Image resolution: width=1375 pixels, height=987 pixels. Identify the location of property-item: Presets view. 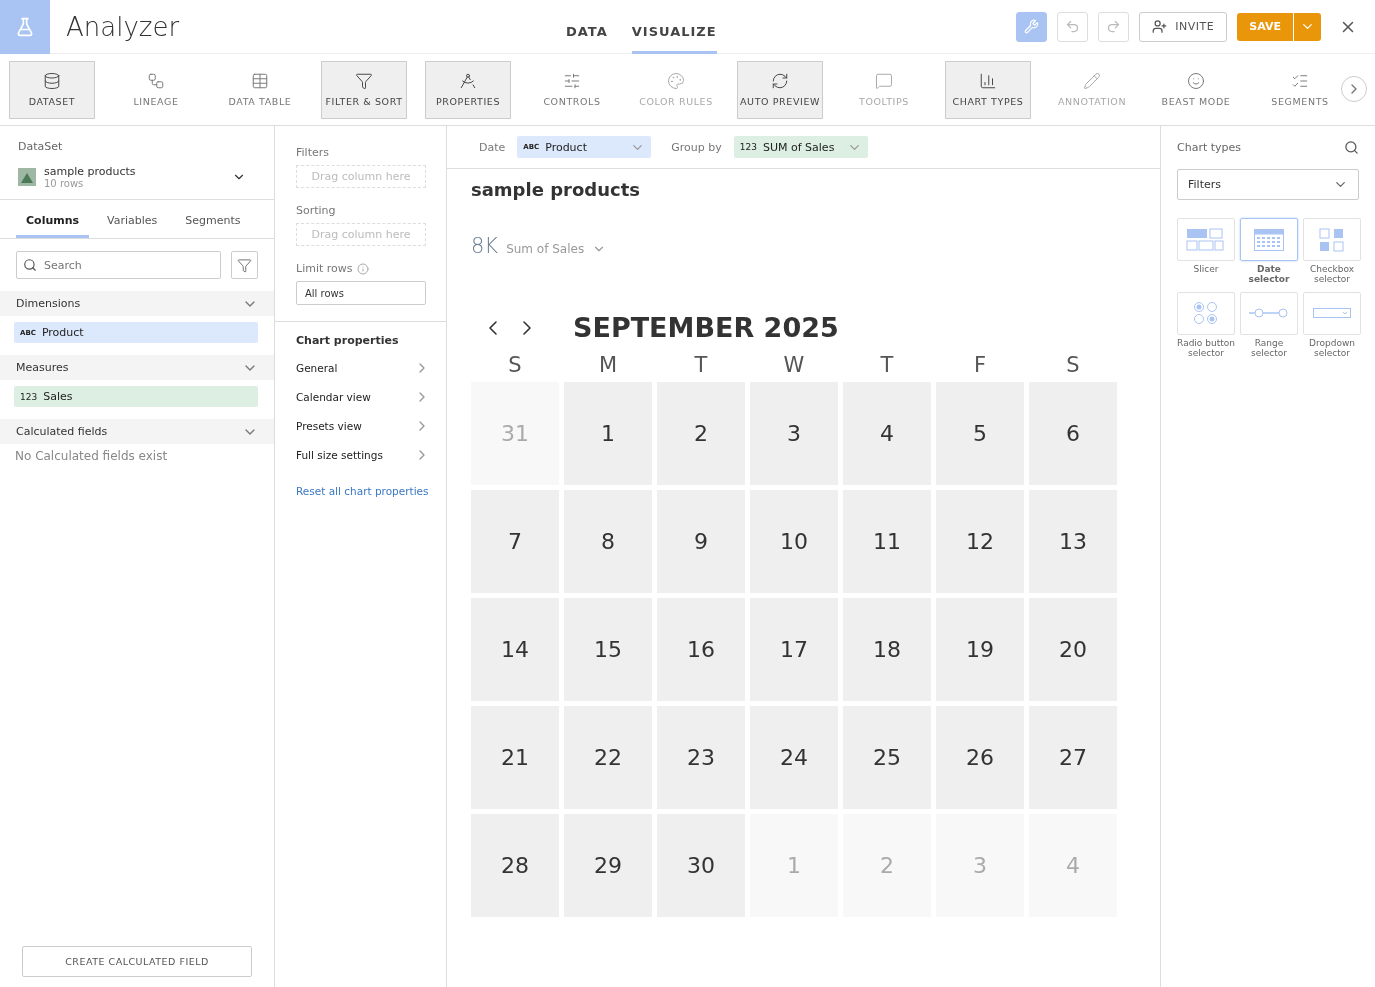
(329, 425).